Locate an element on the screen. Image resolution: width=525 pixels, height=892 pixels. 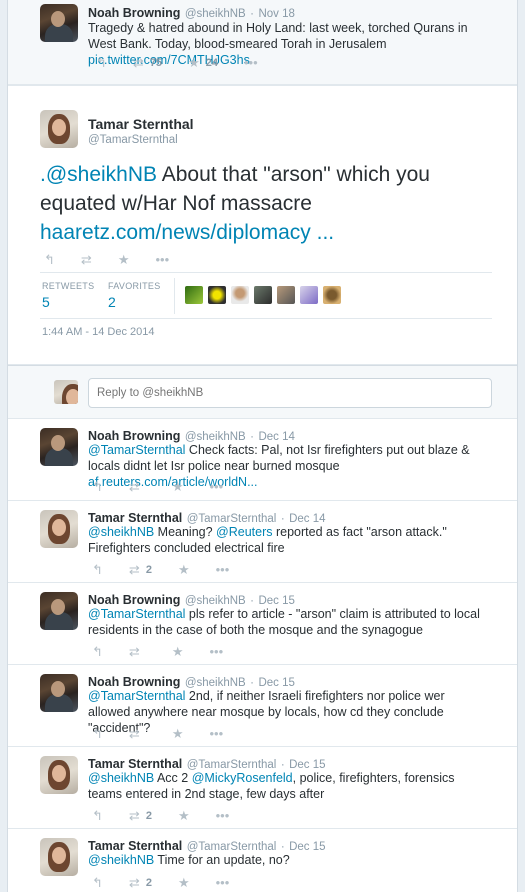
mention-link: @MickyRosenfeld is located at coordinates (242, 778).